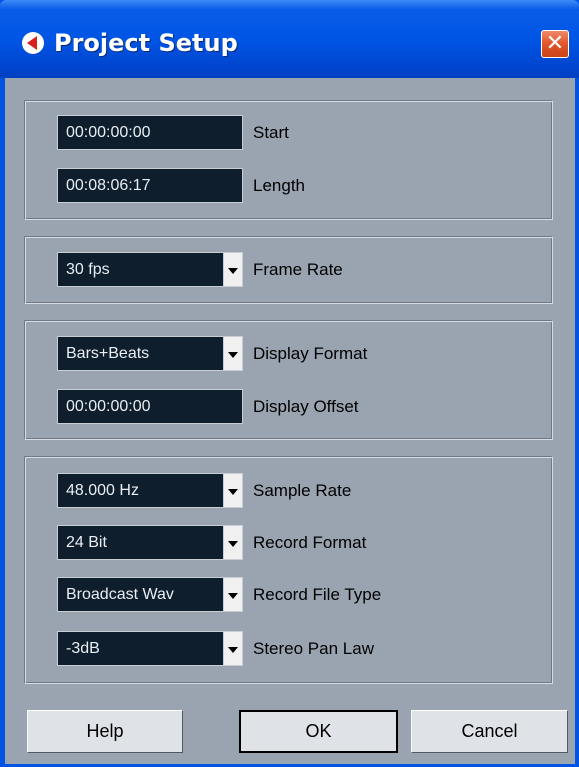 This screenshot has height=767, width=579. I want to click on record-format-value: 24 Bit, so click(140, 542).